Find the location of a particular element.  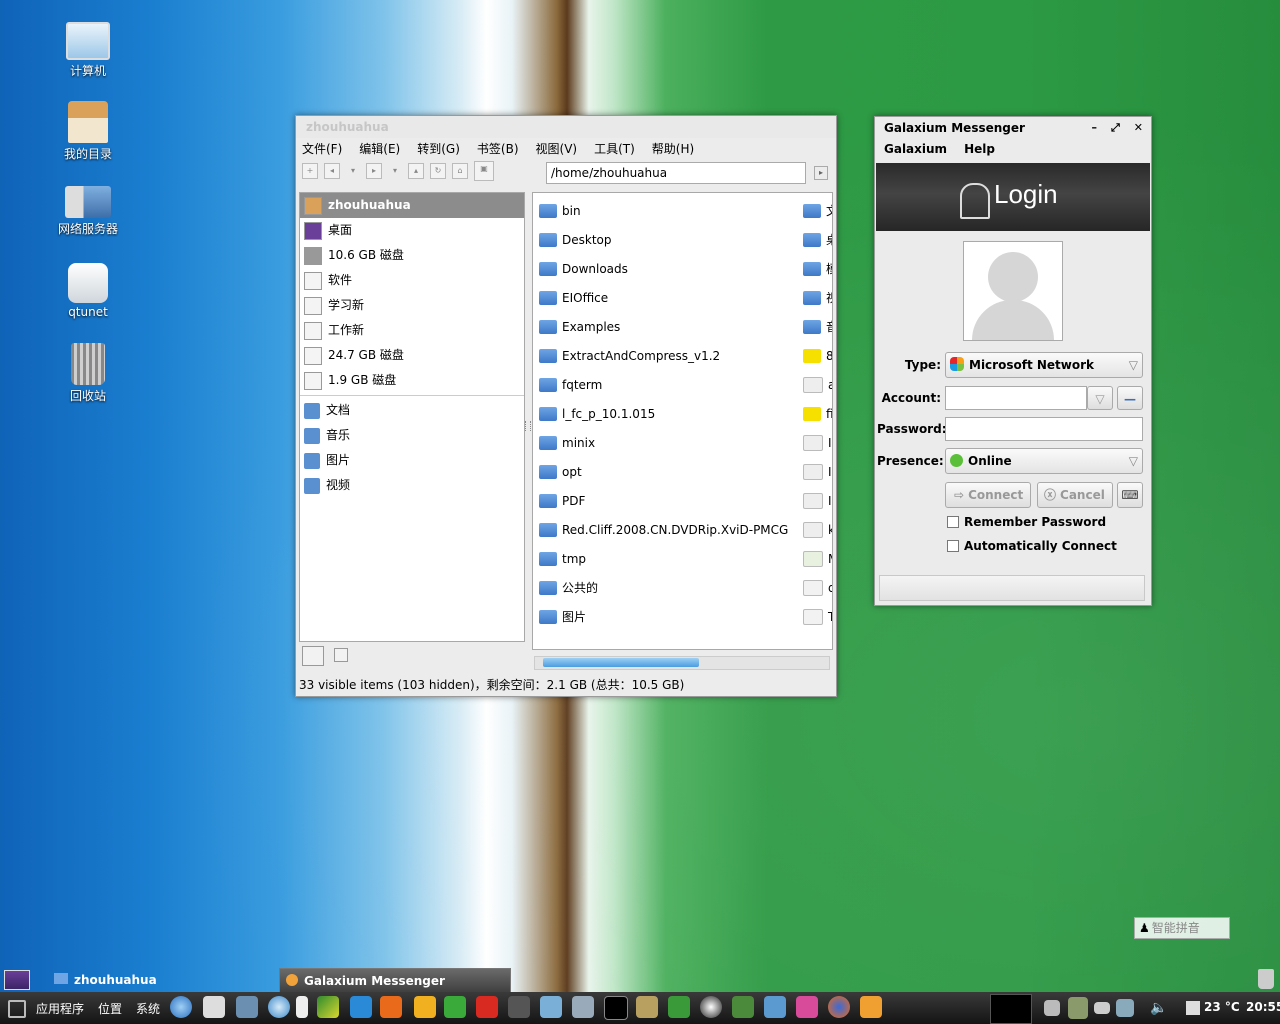

clock: 20:55 is located at coordinates (1263, 1007).